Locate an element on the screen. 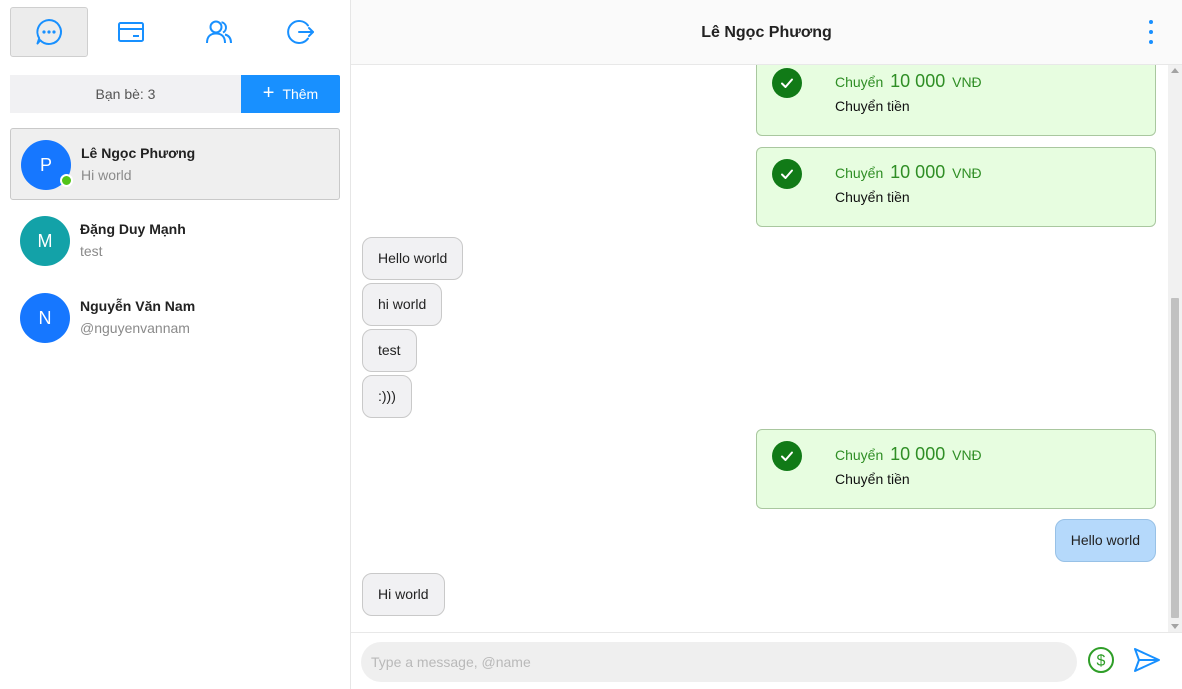 Image resolution: width=1182 pixels, height=689 pixels. outgoing-message: Hello world is located at coordinates (1105, 540).